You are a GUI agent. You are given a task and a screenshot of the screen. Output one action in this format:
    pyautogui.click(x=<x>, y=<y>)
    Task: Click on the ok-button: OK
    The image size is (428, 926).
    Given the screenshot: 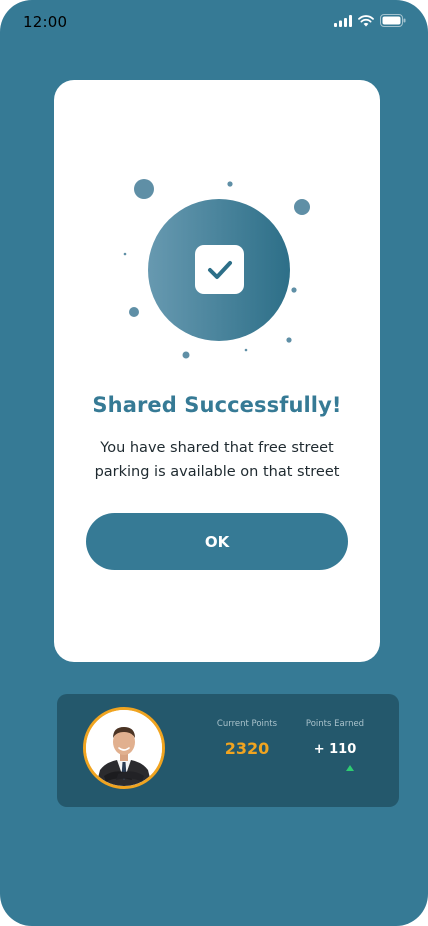 What is the action you would take?
    pyautogui.click(x=217, y=541)
    